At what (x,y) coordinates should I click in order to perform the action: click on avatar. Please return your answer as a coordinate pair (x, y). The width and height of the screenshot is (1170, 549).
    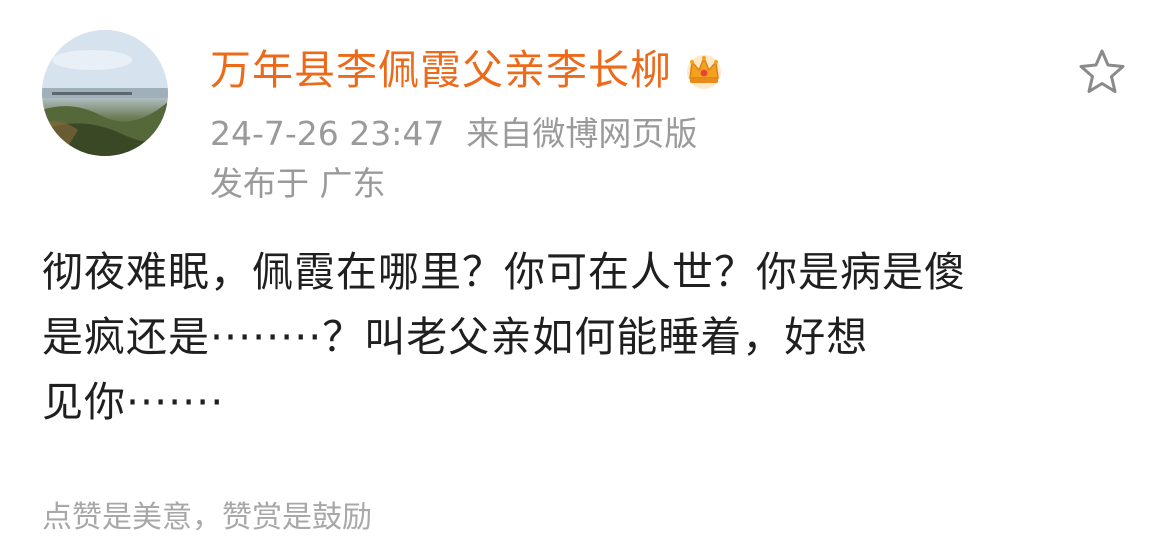
    Looking at the image, I should click on (105, 93).